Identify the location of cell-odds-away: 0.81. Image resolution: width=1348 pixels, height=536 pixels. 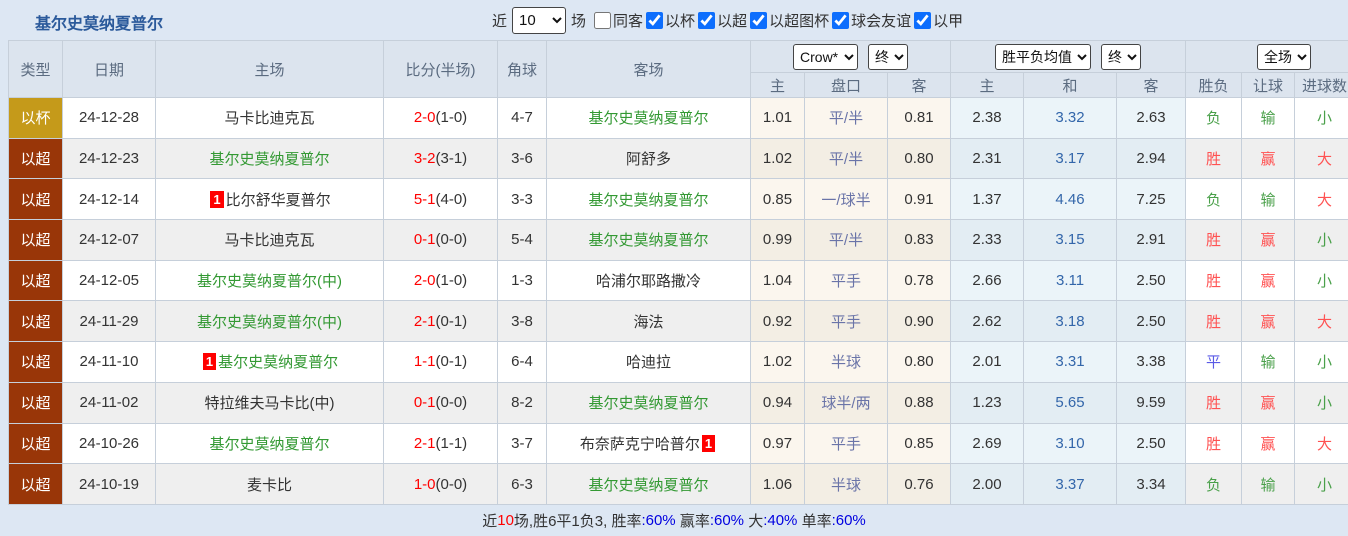
(919, 118).